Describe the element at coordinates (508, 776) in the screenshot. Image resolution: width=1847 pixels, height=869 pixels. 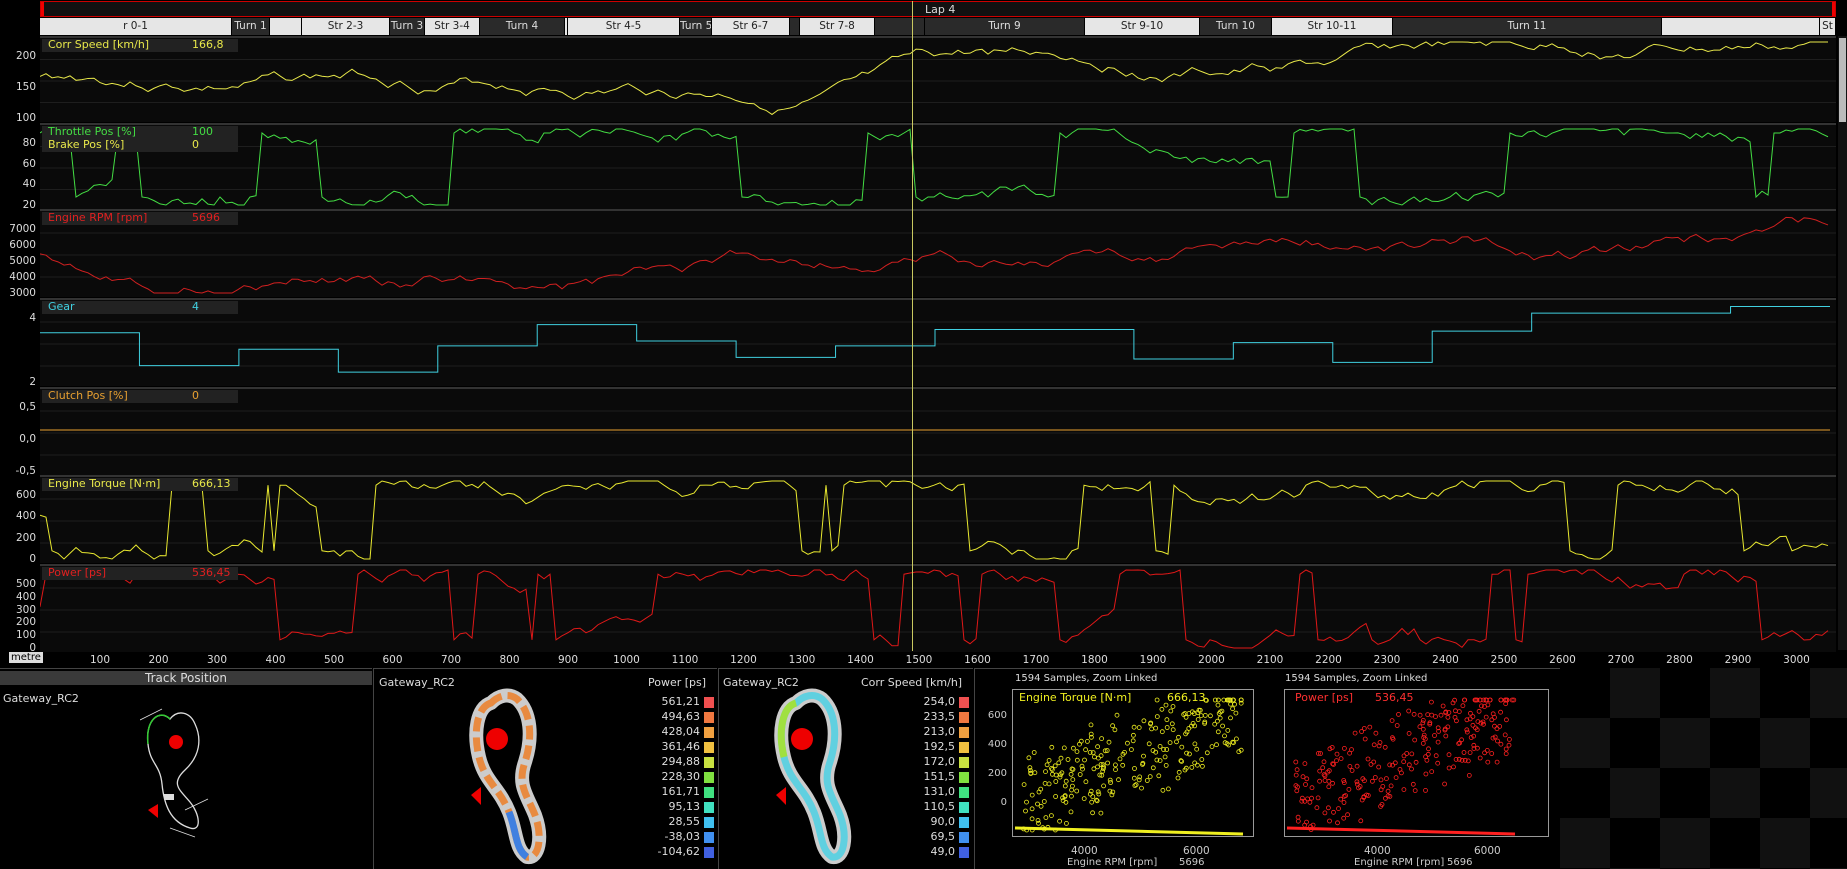
I see `power-heatmap-track` at that location.